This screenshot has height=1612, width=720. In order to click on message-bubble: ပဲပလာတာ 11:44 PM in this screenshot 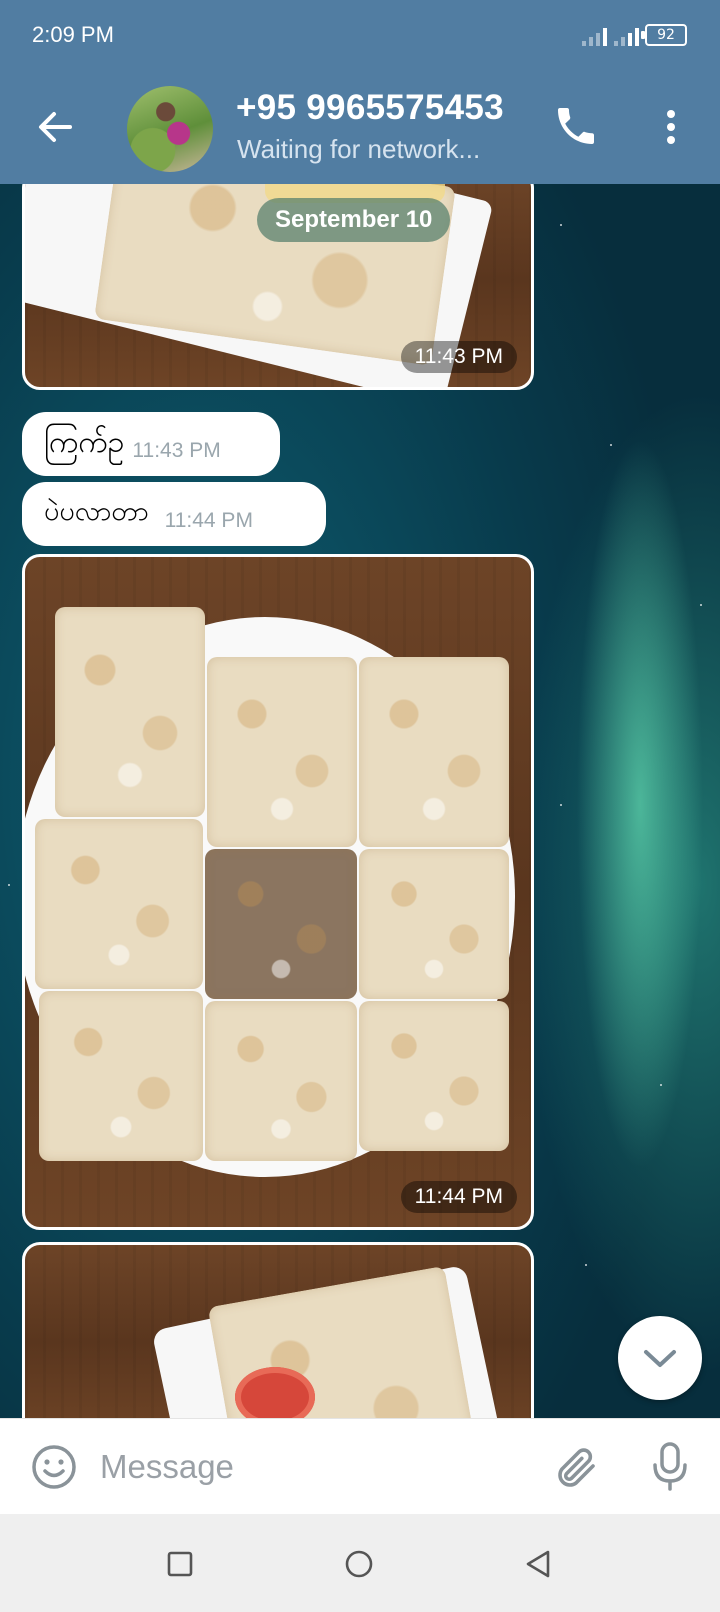, I will do `click(174, 514)`.